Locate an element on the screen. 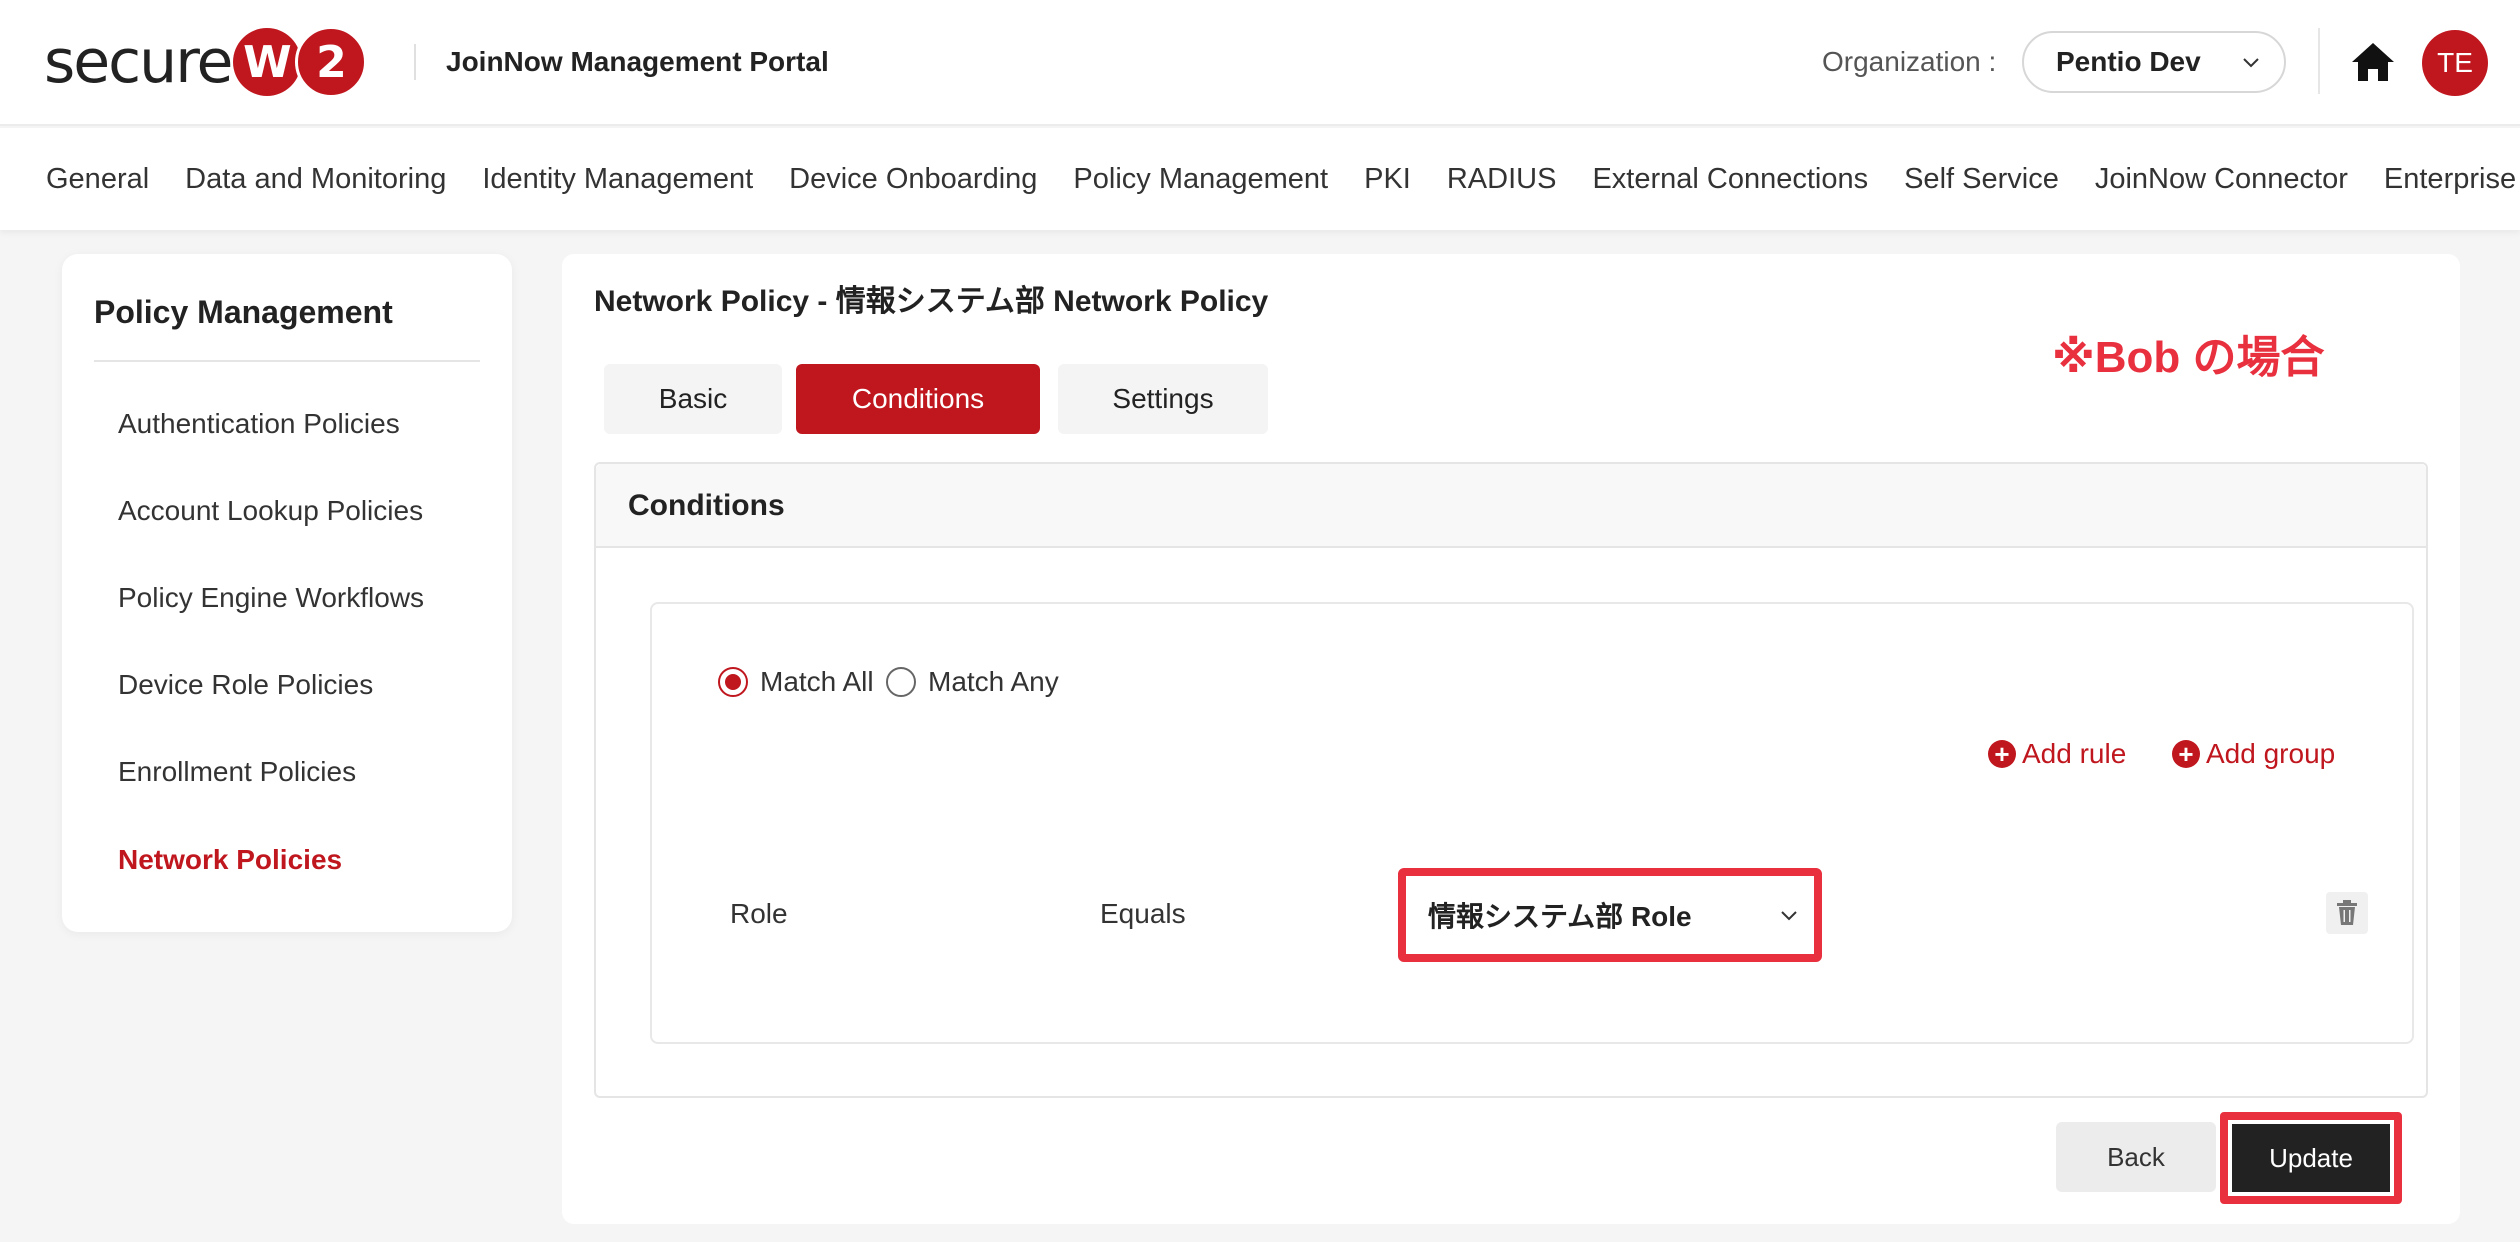 This screenshot has height=1242, width=2520. nav-policy-management: Policy Management is located at coordinates (1200, 179).